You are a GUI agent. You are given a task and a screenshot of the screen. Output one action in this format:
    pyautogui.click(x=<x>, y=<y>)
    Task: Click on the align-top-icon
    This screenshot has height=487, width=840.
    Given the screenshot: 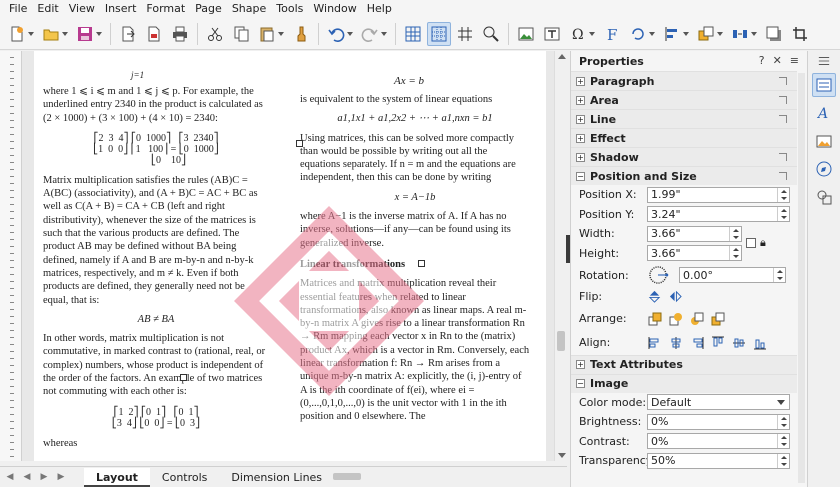 What is the action you would take?
    pyautogui.click(x=717, y=342)
    